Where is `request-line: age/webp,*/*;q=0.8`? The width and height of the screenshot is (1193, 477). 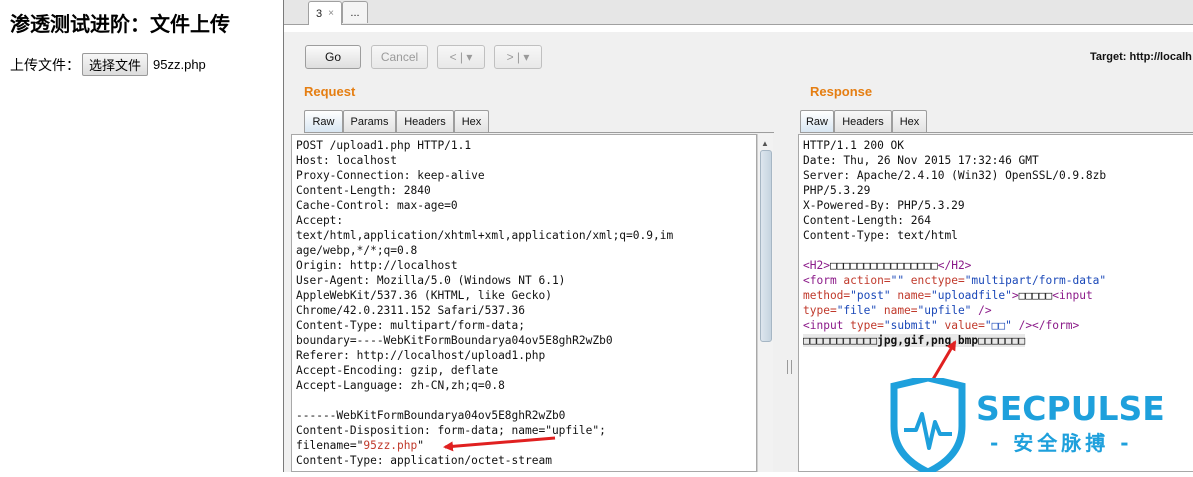 request-line: age/webp,*/*;q=0.8 is located at coordinates (357, 250).